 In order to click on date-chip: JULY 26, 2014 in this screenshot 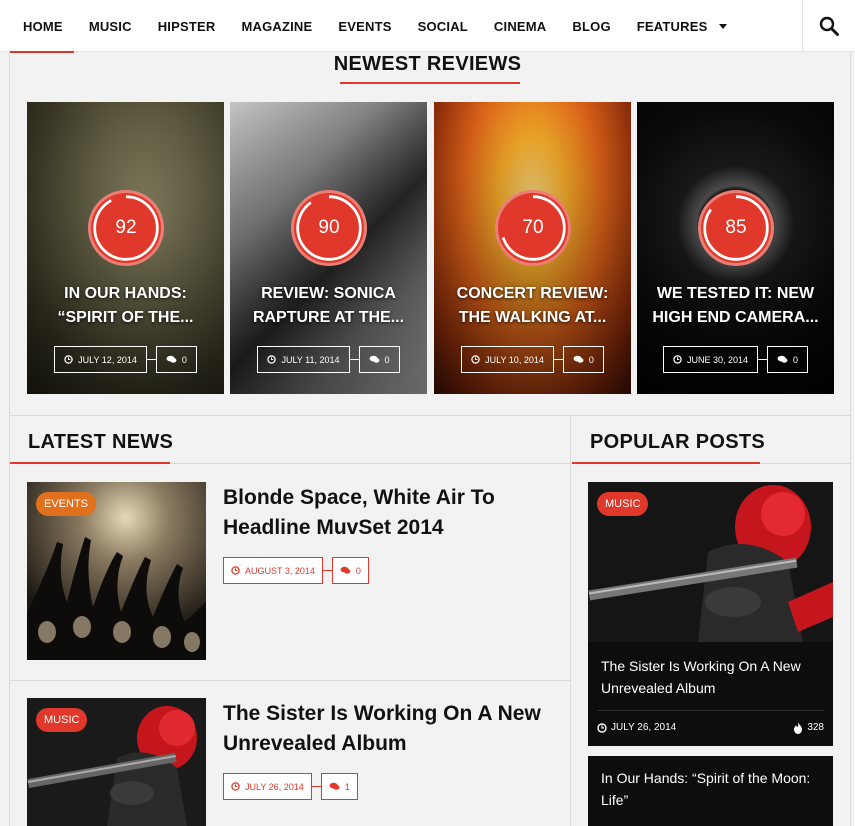, I will do `click(267, 786)`.